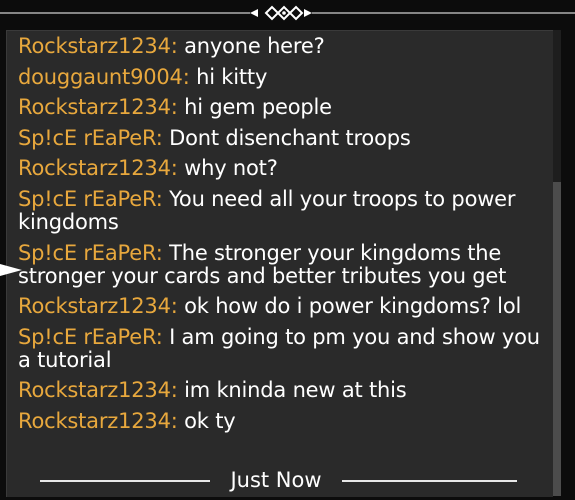 Image resolution: width=575 pixels, height=500 pixels. What do you see at coordinates (290, 137) in the screenshot?
I see `message-text: Dont disenchant troops` at bounding box center [290, 137].